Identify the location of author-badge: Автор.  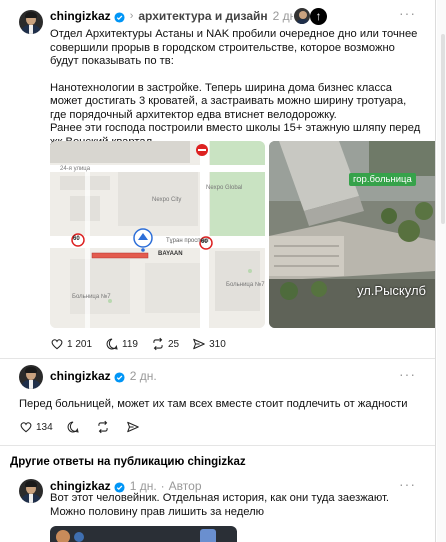
(185, 486).